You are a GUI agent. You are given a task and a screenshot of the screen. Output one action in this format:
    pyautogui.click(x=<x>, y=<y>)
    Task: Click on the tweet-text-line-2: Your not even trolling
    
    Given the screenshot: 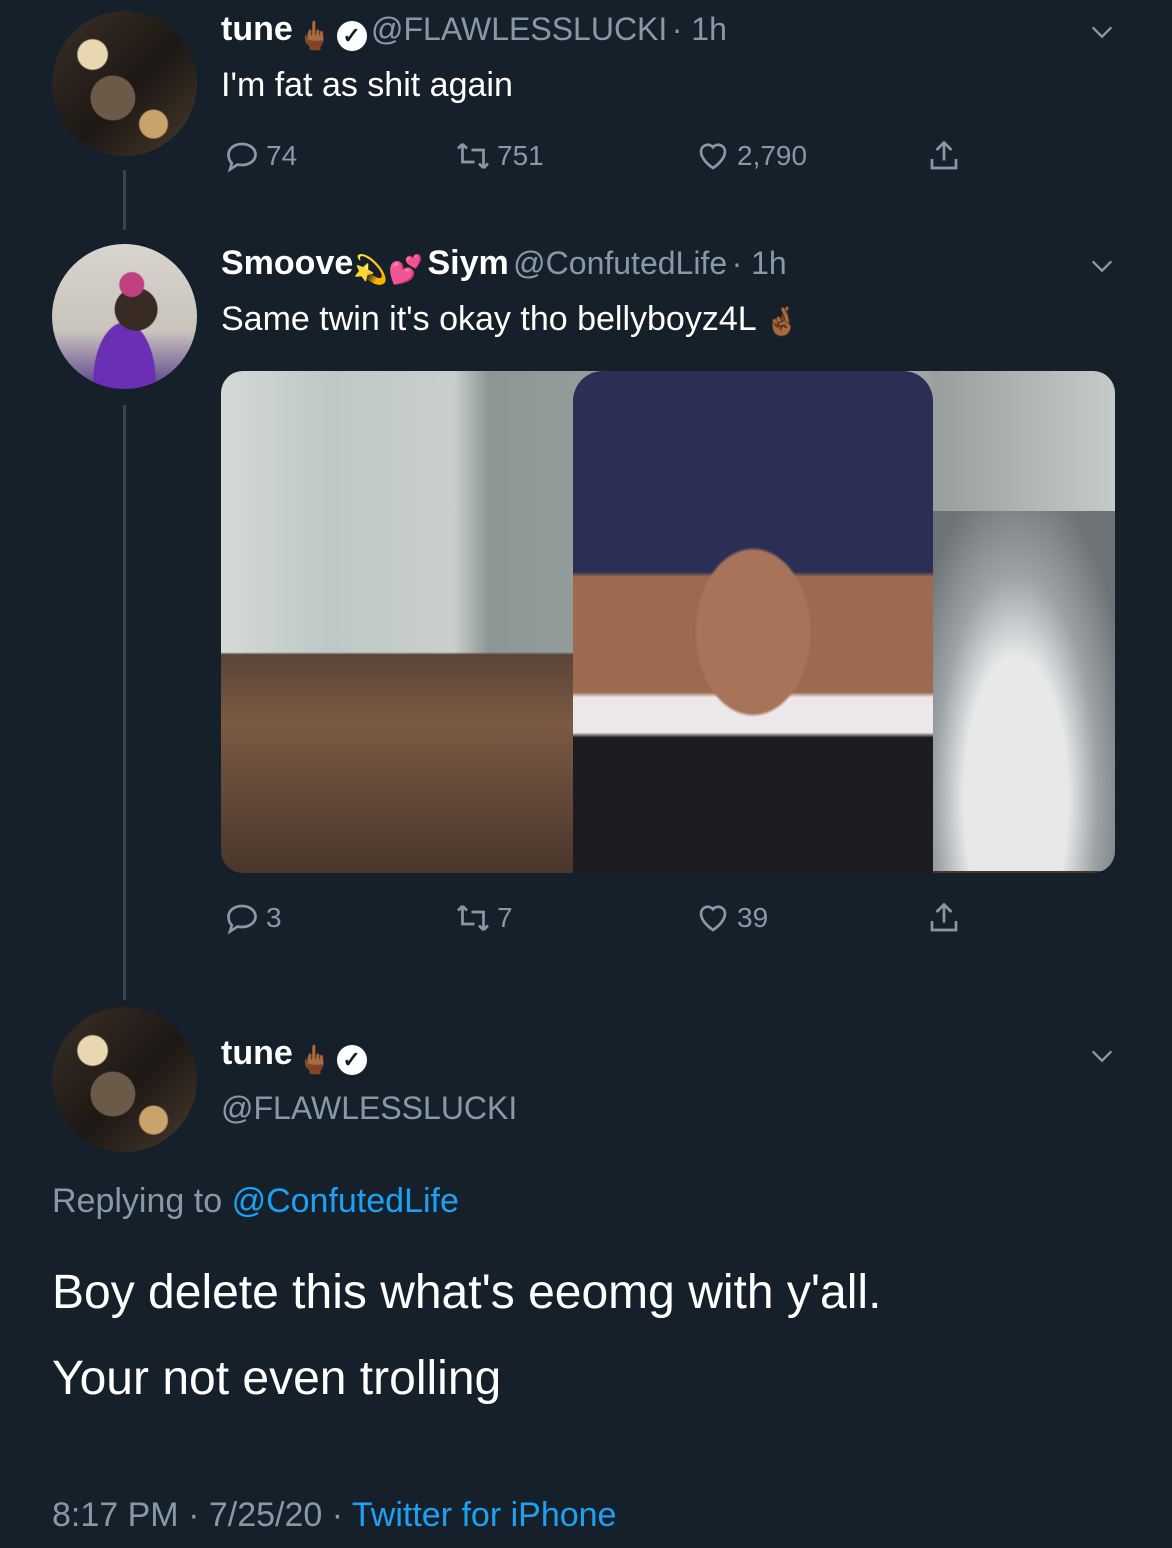 What is the action you would take?
    pyautogui.click(x=277, y=1378)
    